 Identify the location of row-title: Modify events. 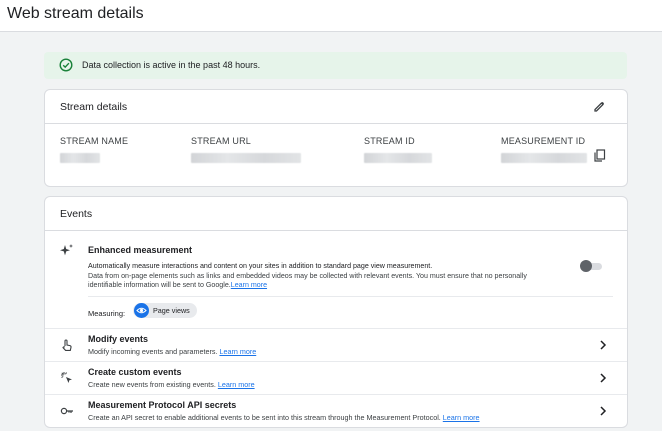
(118, 339).